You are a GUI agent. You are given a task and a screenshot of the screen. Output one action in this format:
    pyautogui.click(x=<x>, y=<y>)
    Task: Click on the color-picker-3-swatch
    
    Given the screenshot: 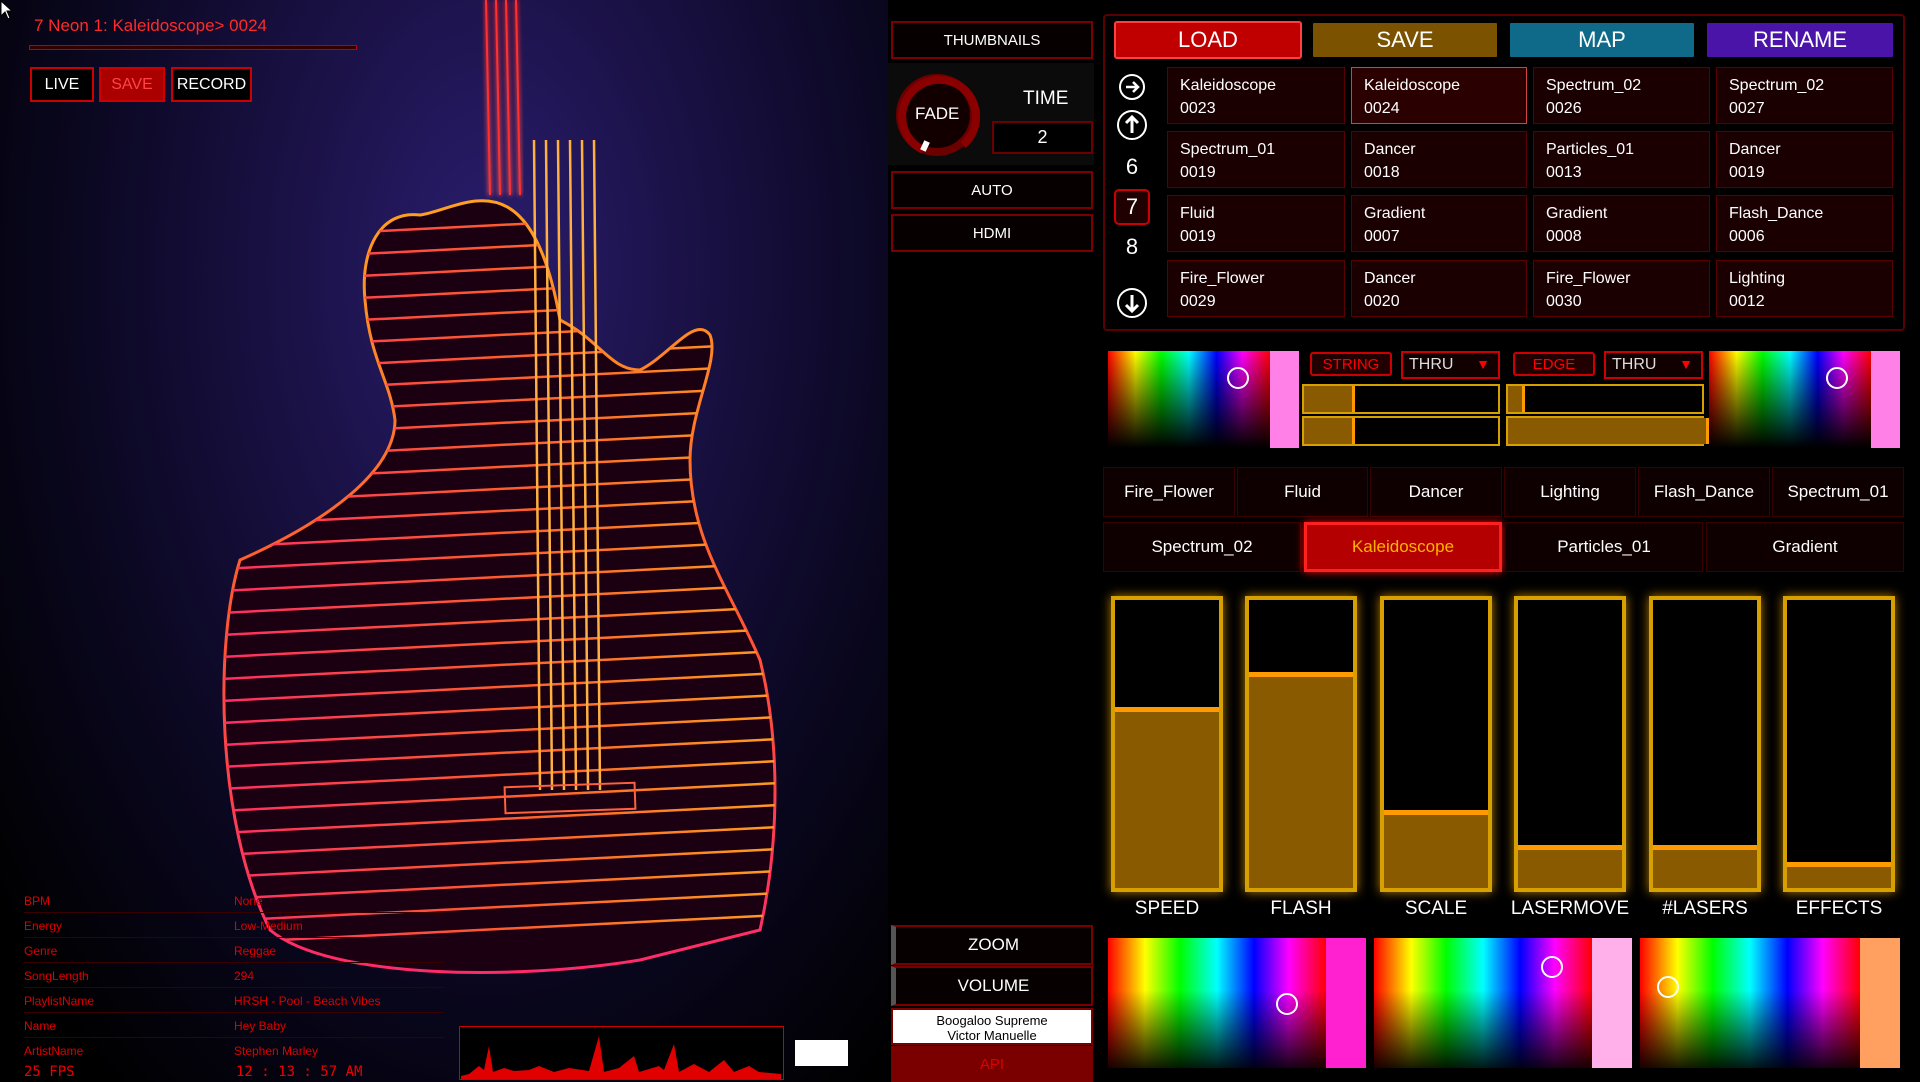 What is the action you would take?
    pyautogui.click(x=1880, y=1003)
    